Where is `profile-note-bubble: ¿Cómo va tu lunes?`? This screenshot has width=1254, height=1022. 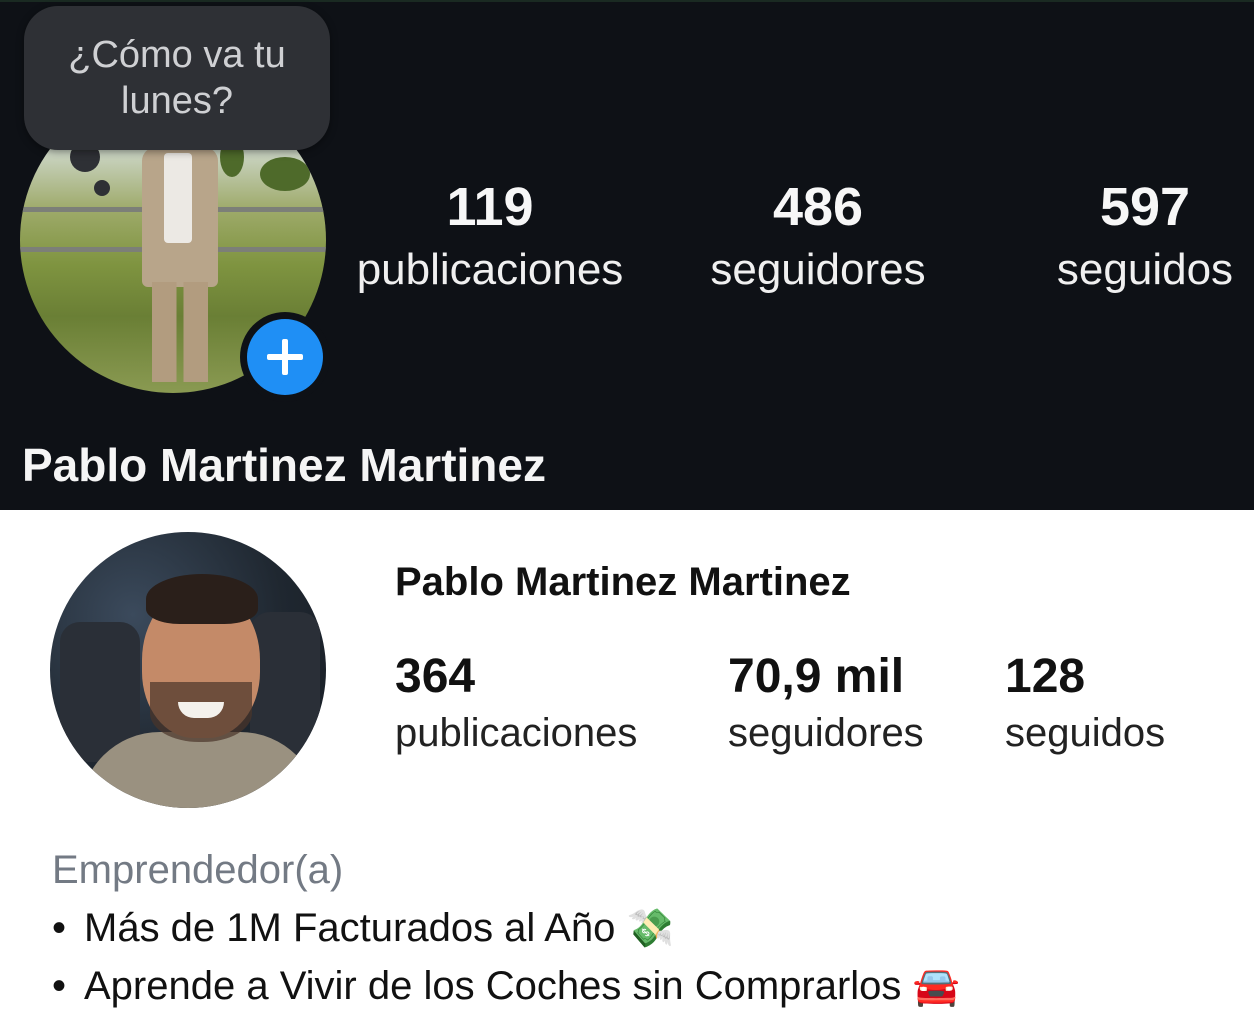
profile-note-bubble: ¿Cómo va tu lunes? is located at coordinates (177, 78).